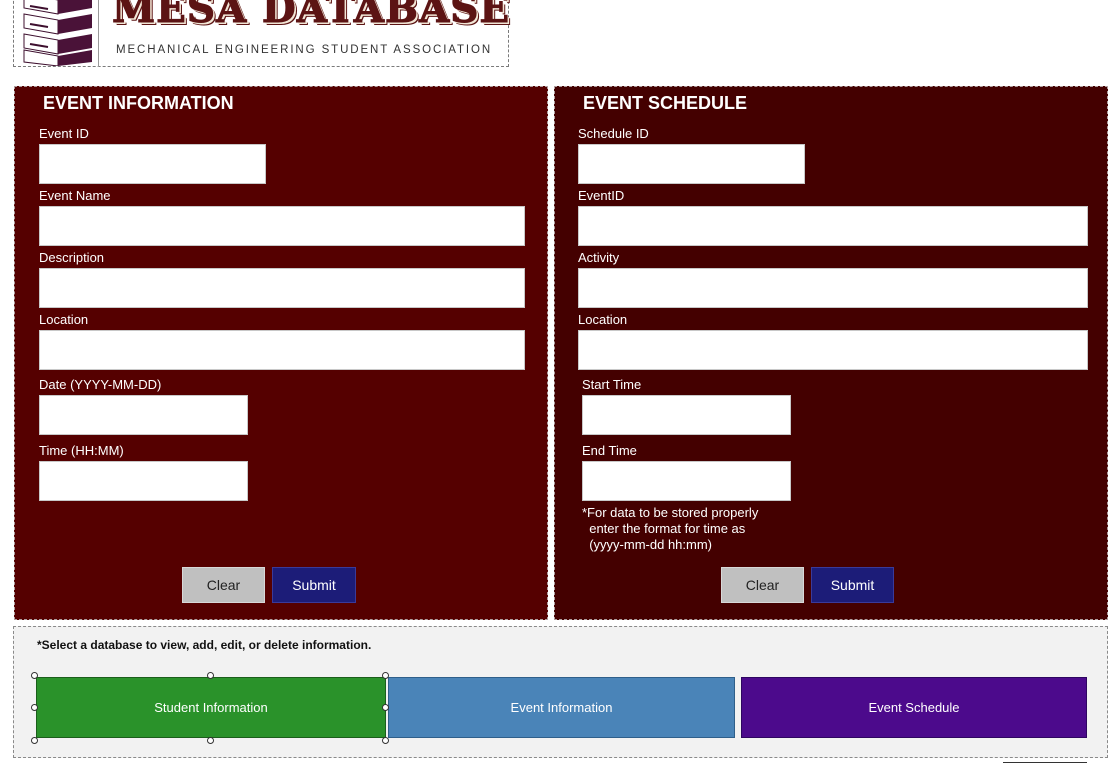 This screenshot has width=1118, height=765. I want to click on end-time-field, so click(686, 481).